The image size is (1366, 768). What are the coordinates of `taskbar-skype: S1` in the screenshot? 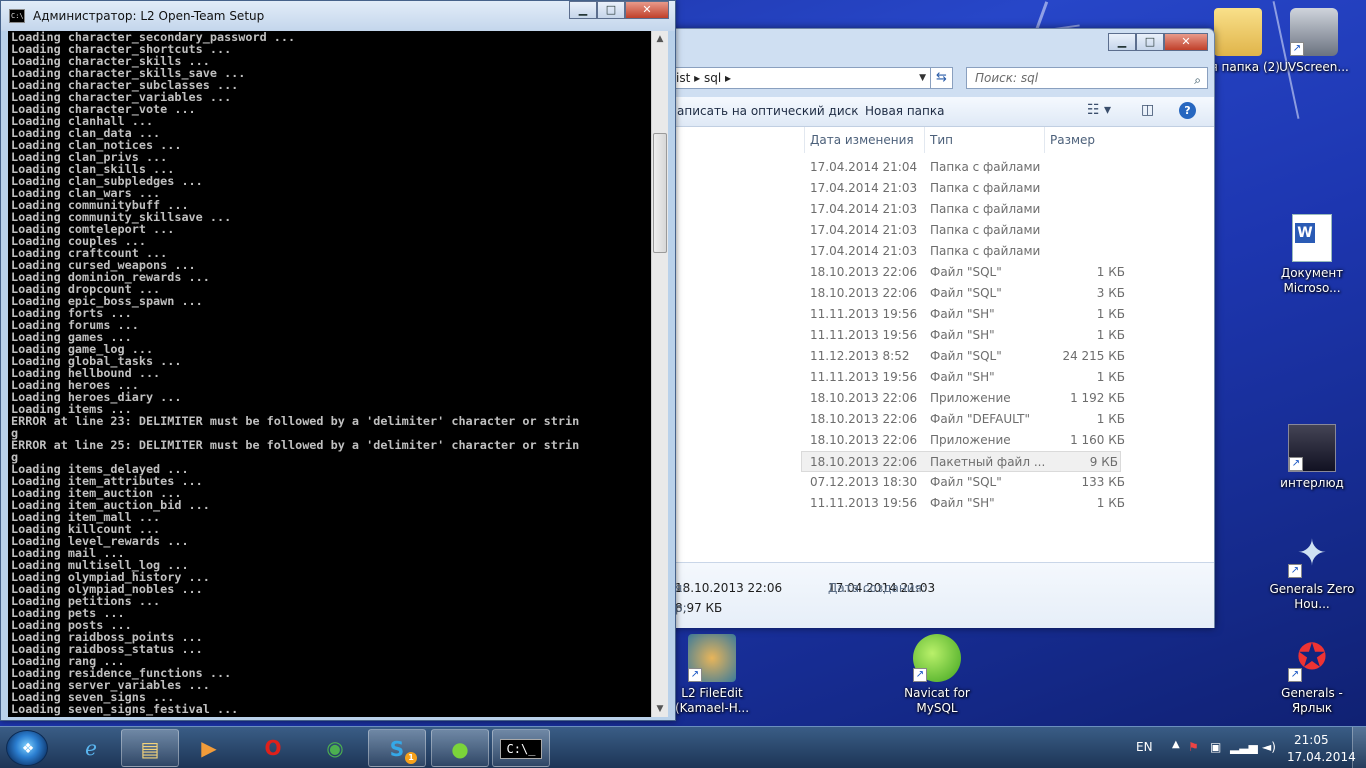 It's located at (397, 748).